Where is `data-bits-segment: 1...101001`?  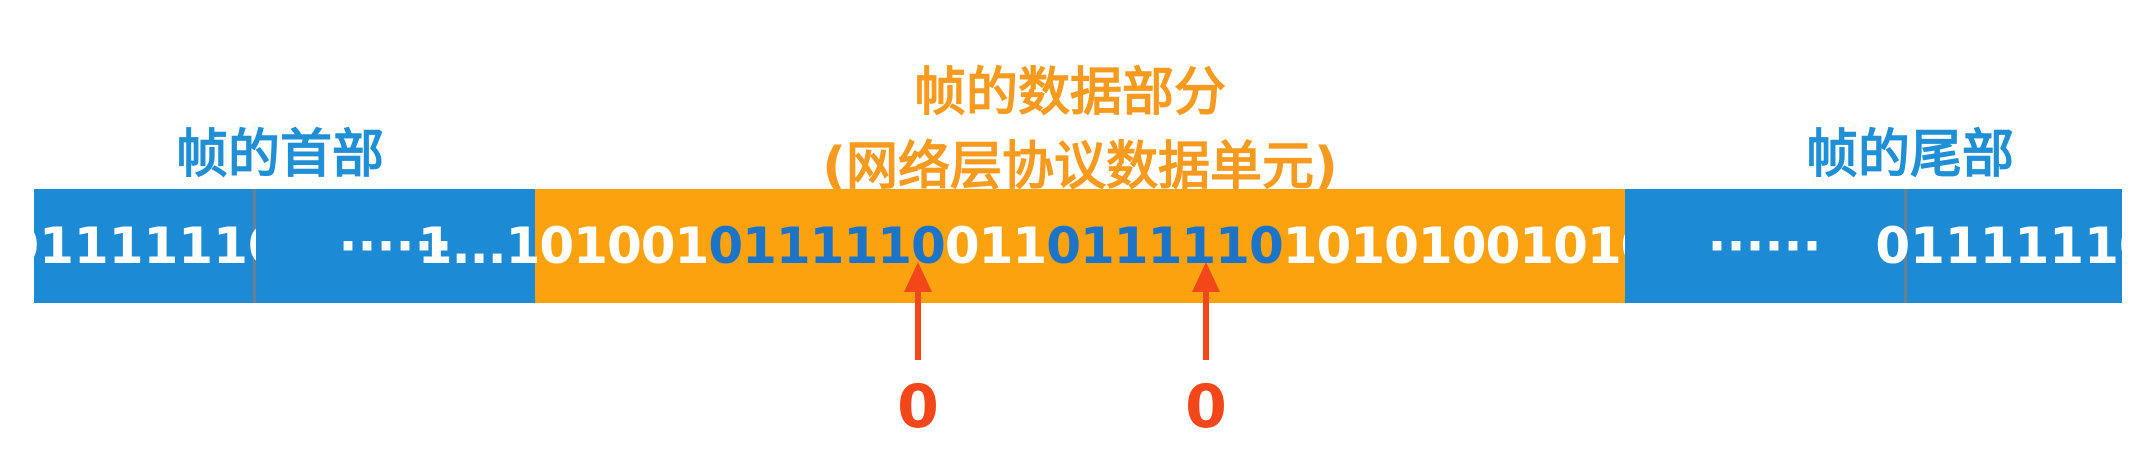 data-bits-segment: 1...101001 is located at coordinates (563, 246).